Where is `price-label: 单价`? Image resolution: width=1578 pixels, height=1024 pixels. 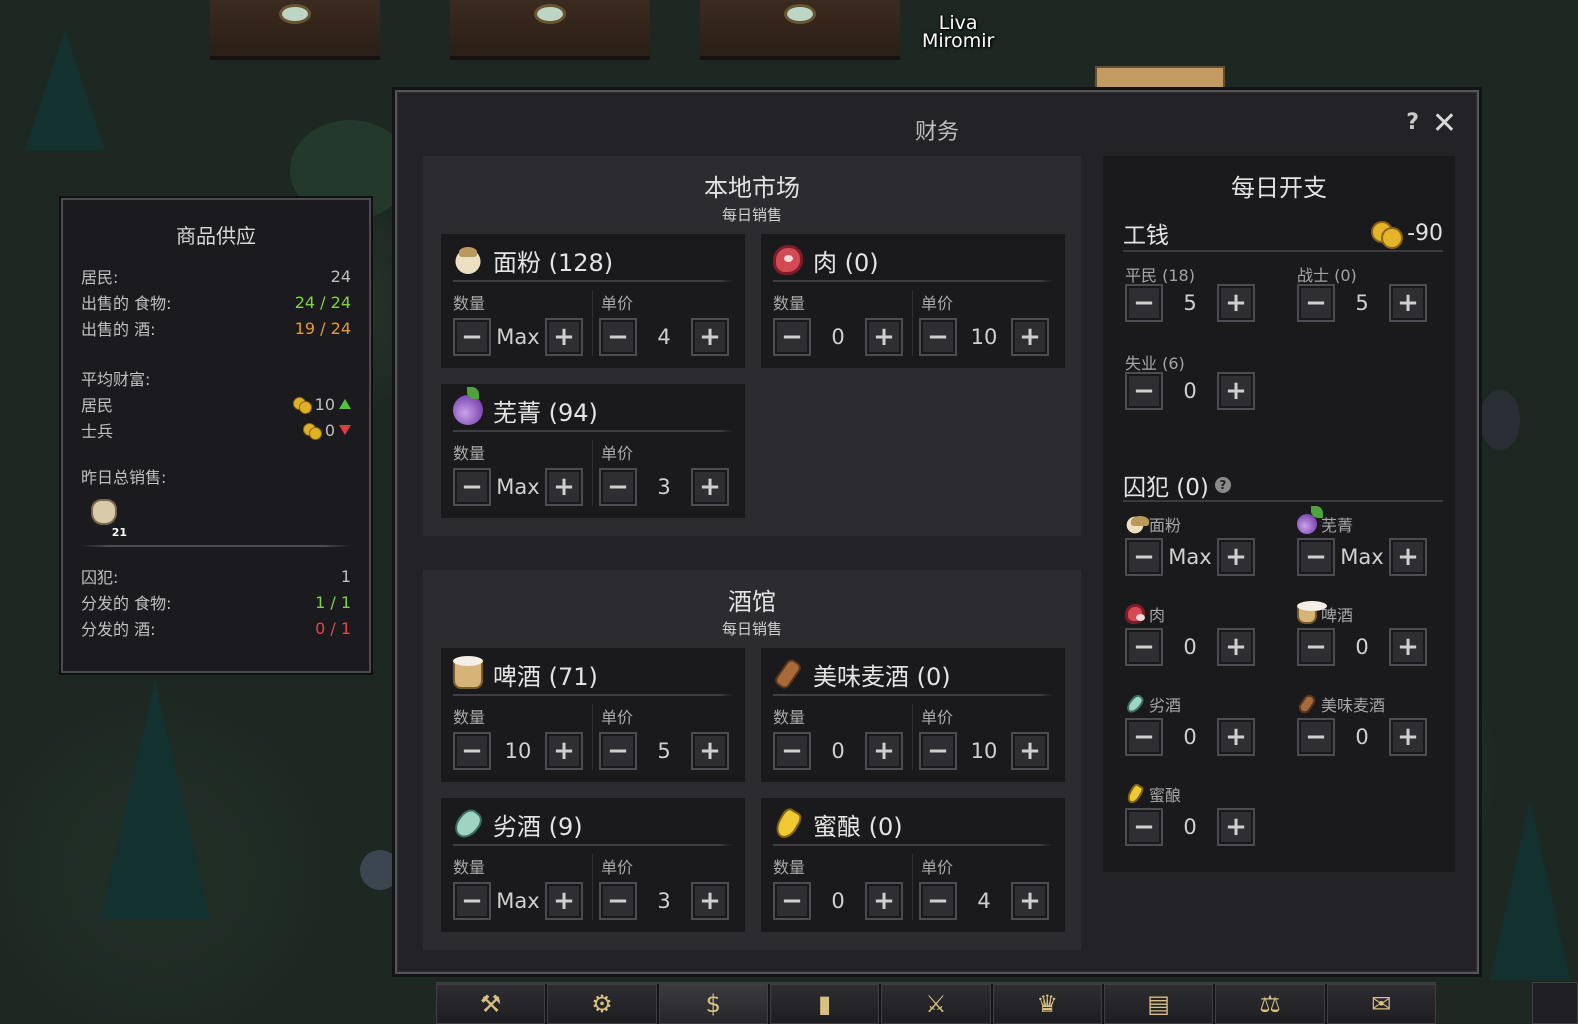 price-label: 单价 is located at coordinates (617, 303).